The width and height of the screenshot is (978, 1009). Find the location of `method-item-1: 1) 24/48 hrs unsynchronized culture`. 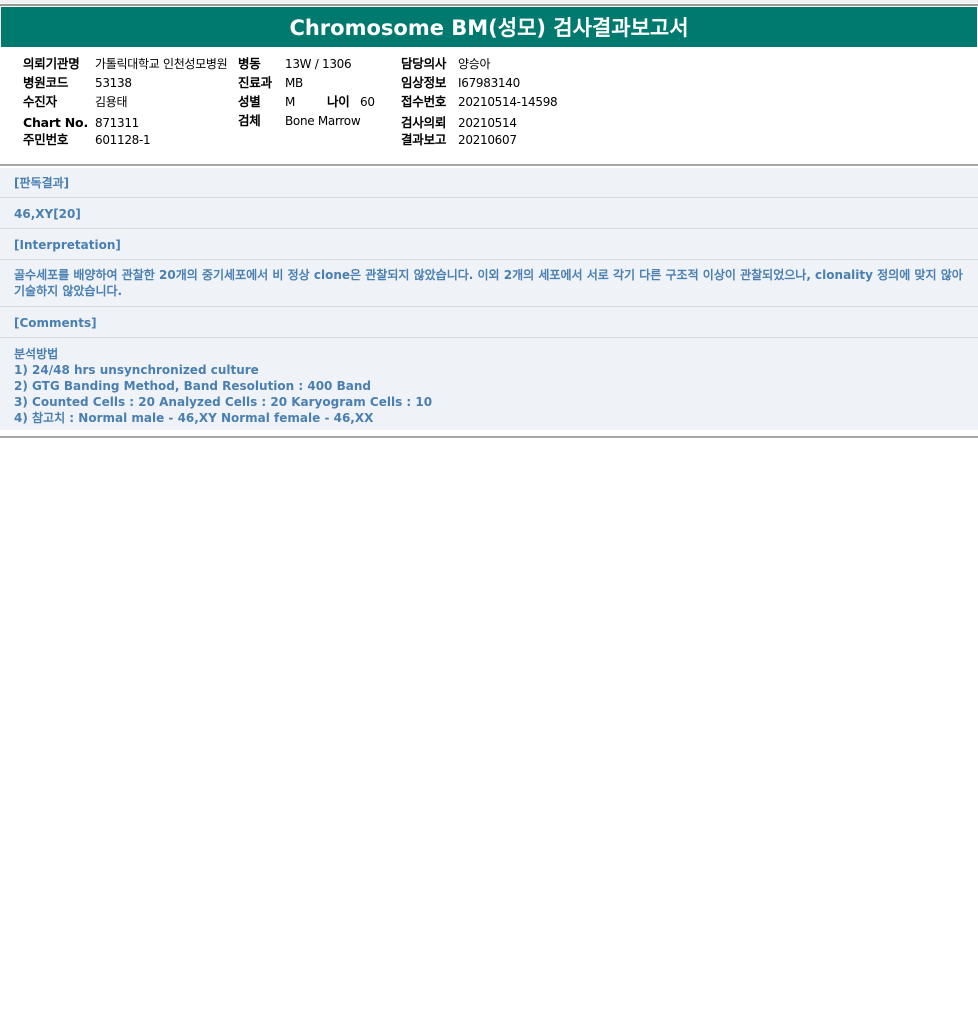

method-item-1: 1) 24/48 hrs unsynchronized culture is located at coordinates (136, 370).